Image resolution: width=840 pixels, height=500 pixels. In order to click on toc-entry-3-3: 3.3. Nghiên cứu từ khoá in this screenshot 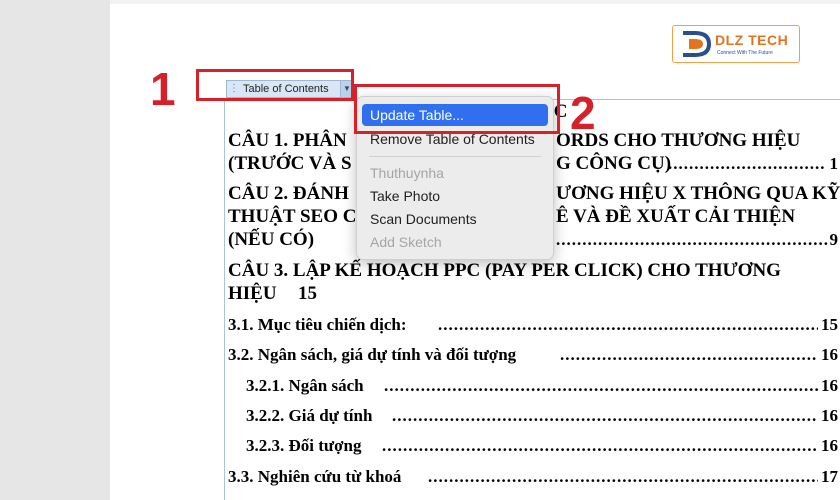, I will do `click(314, 477)`.